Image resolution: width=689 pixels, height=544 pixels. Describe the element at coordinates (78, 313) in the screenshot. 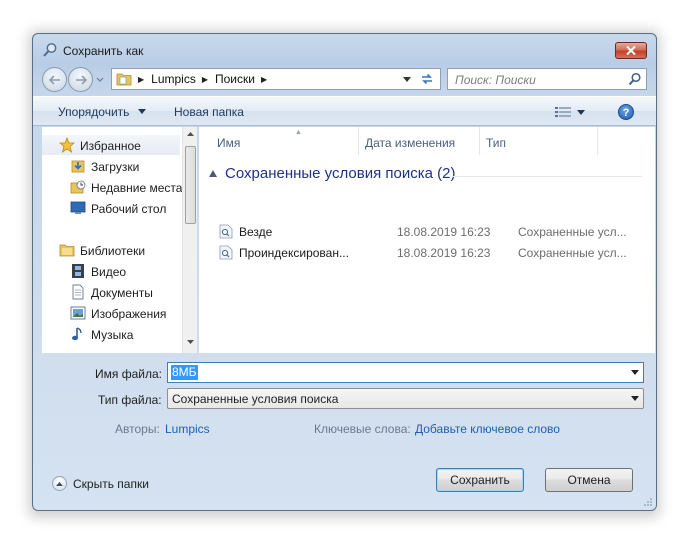

I see `pictures-icon` at that location.